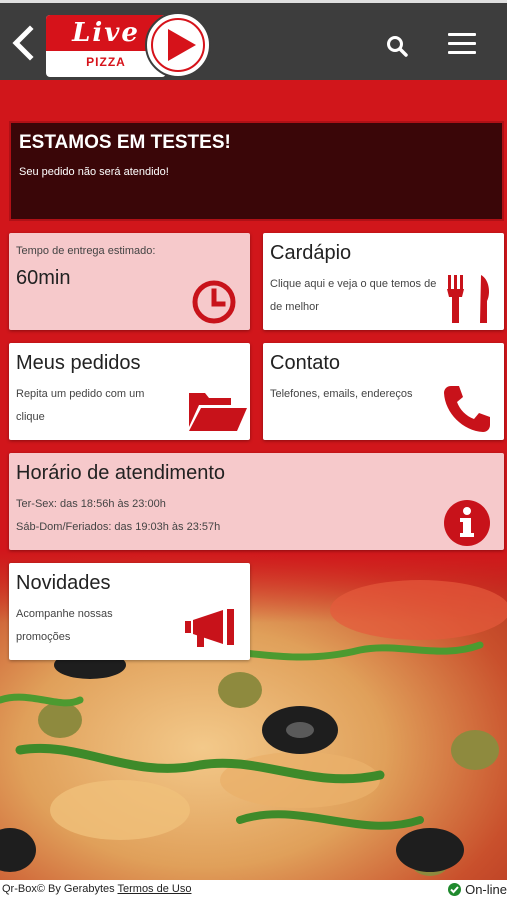 This screenshot has height=900, width=507. I want to click on contact-description: Telefones, emails, endereços, so click(341, 394).